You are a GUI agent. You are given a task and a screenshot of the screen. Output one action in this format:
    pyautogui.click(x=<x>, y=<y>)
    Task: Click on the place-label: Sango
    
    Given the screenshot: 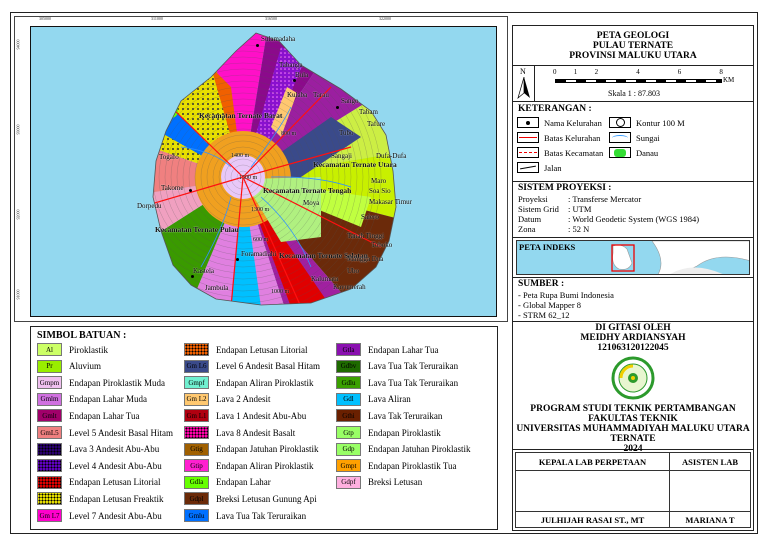 What is the action you would take?
    pyautogui.click(x=350, y=101)
    